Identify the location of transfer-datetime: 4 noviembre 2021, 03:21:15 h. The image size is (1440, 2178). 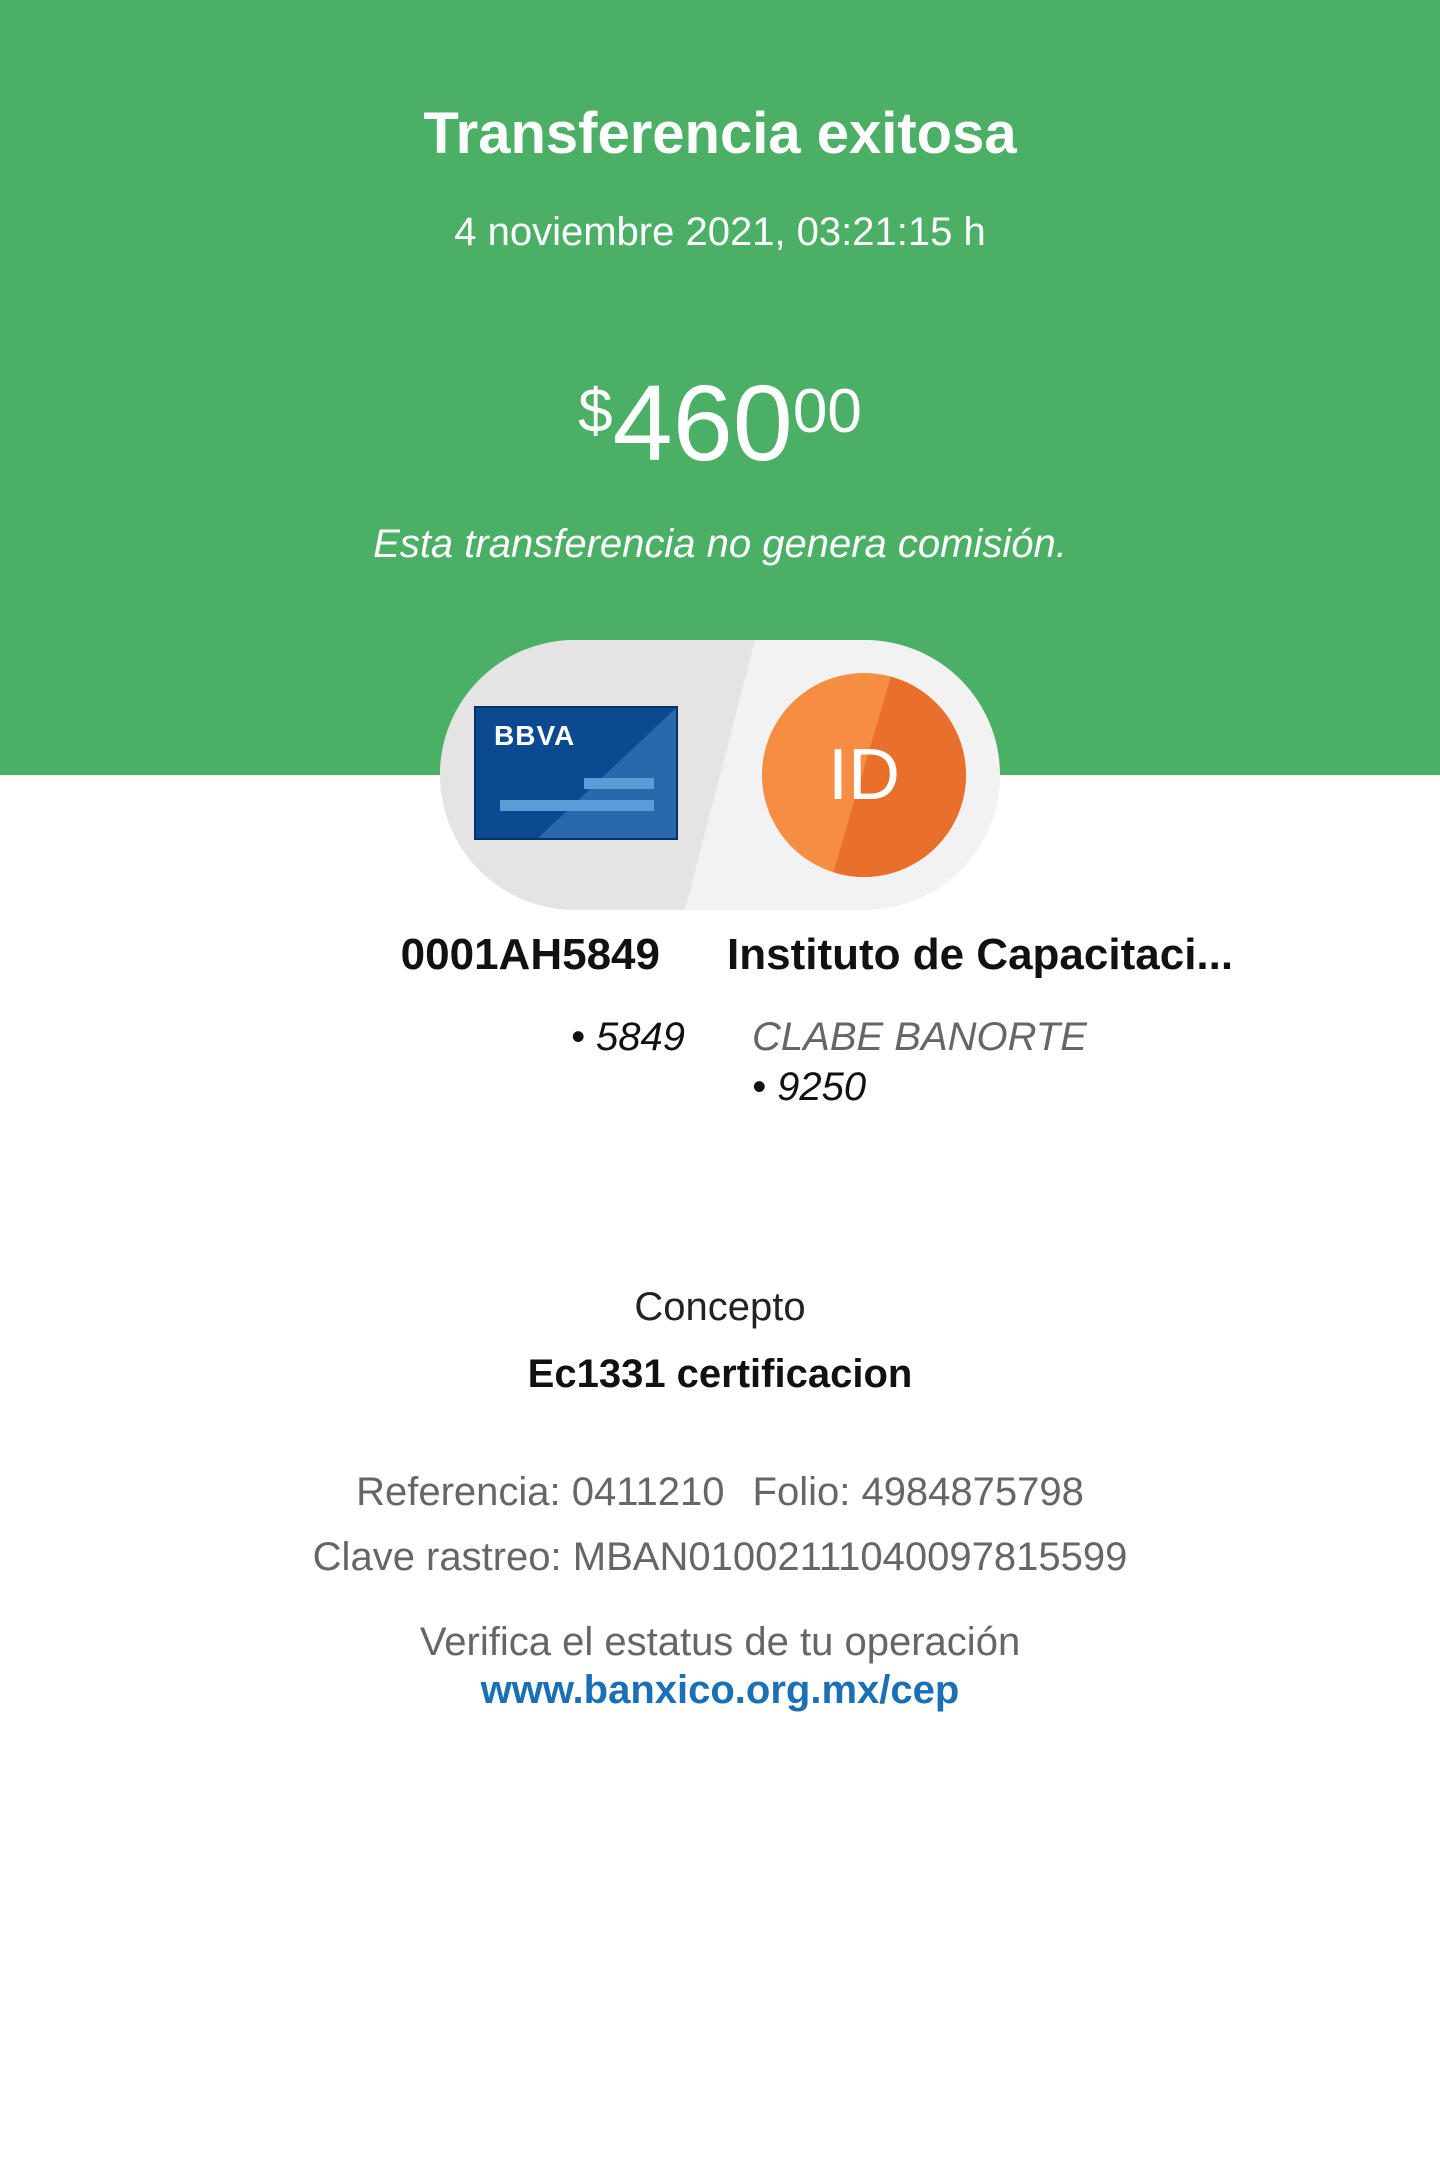
(720, 232).